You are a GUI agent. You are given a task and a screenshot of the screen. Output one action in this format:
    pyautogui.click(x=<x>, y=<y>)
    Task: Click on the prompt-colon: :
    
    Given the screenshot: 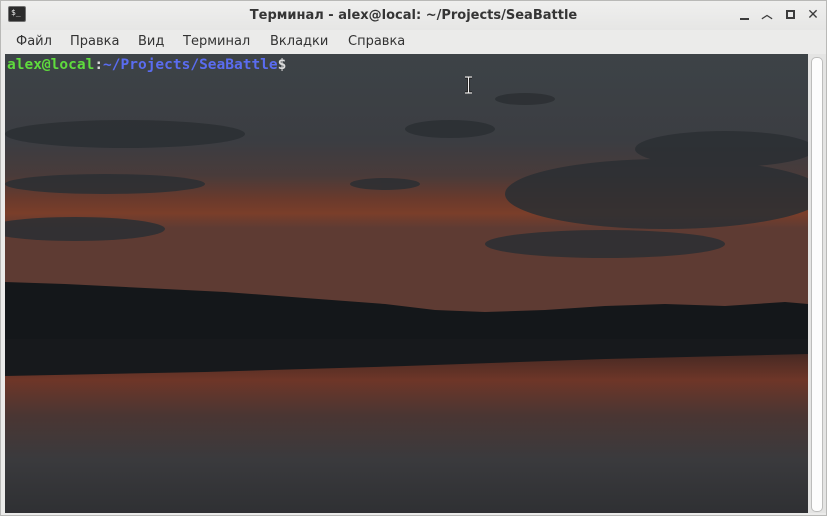 What is the action you would take?
    pyautogui.click(x=99, y=65)
    